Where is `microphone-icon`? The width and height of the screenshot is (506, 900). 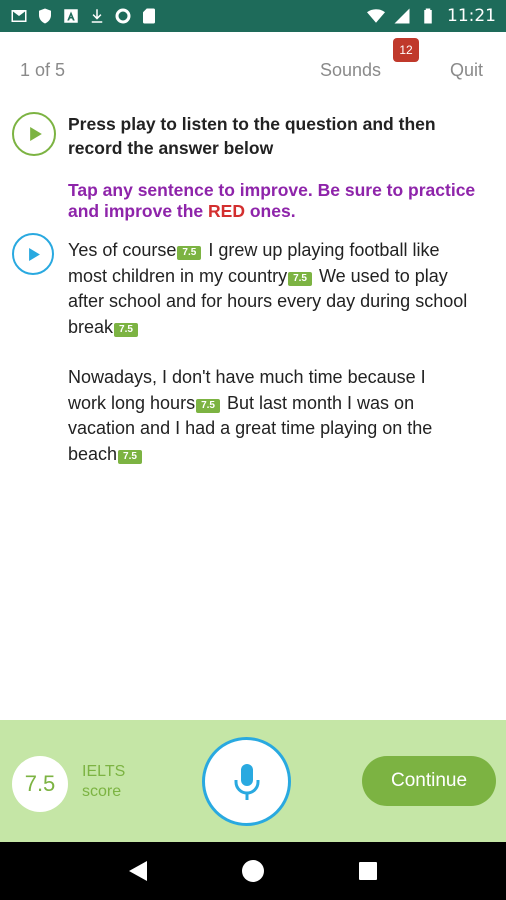
microphone-icon is located at coordinates (246, 781).